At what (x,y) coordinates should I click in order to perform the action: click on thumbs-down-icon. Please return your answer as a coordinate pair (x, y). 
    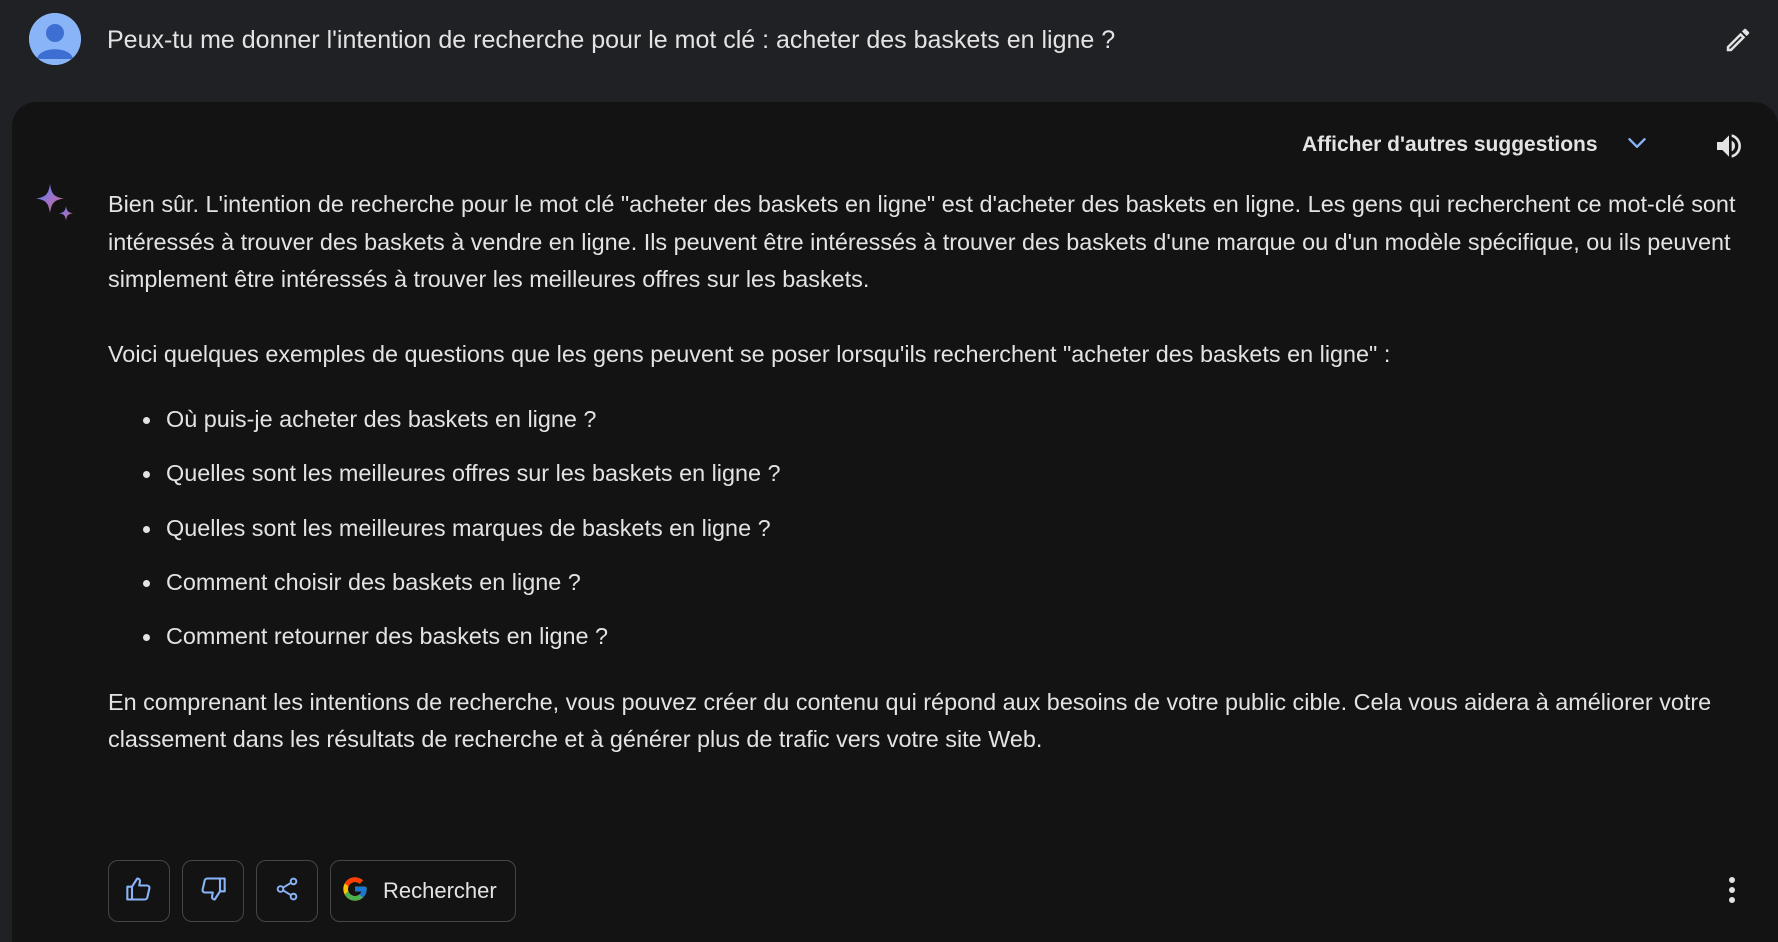
    Looking at the image, I should click on (213, 891).